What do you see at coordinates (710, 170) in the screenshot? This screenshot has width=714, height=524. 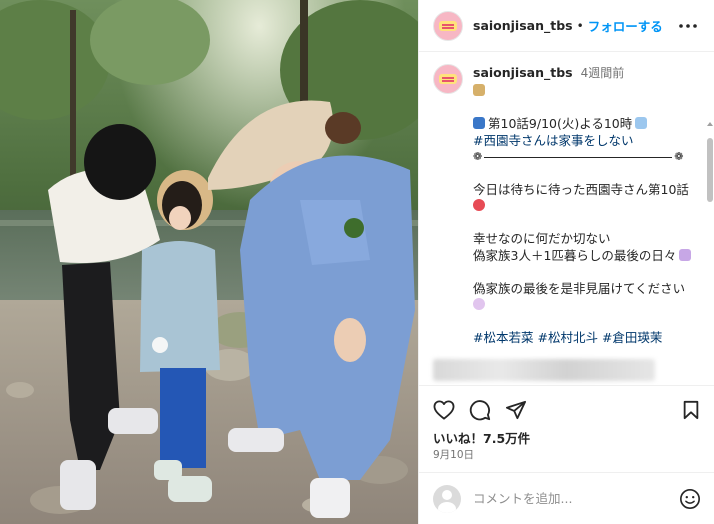 I see `scroll-thumb` at bounding box center [710, 170].